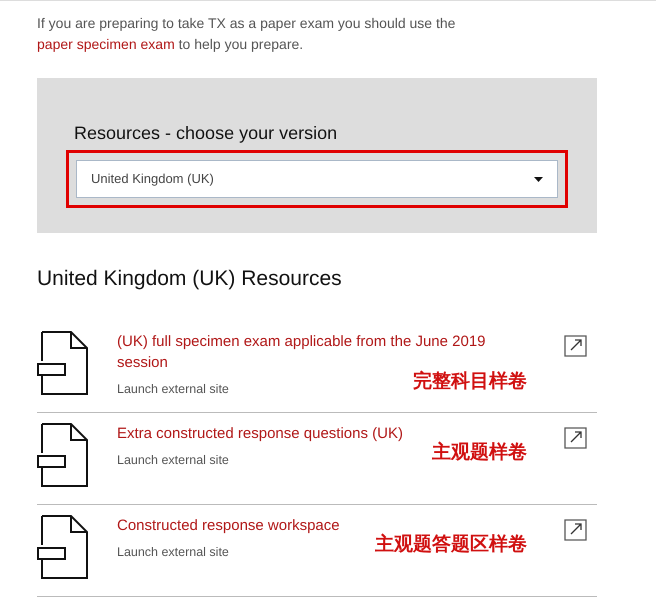  I want to click on annotation-text: 主观题答题区样卷, so click(451, 544).